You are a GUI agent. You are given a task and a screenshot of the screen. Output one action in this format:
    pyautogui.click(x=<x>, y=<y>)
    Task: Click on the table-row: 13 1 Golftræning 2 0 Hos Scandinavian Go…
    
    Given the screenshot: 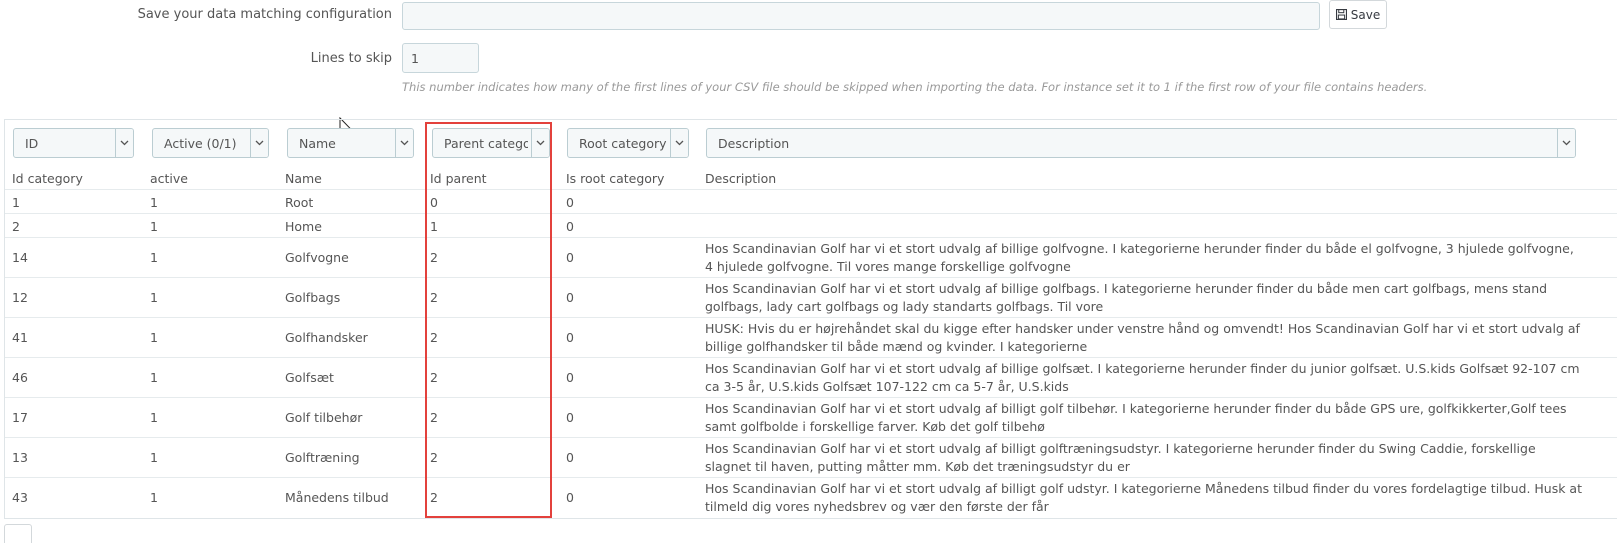 What is the action you would take?
    pyautogui.click(x=811, y=457)
    